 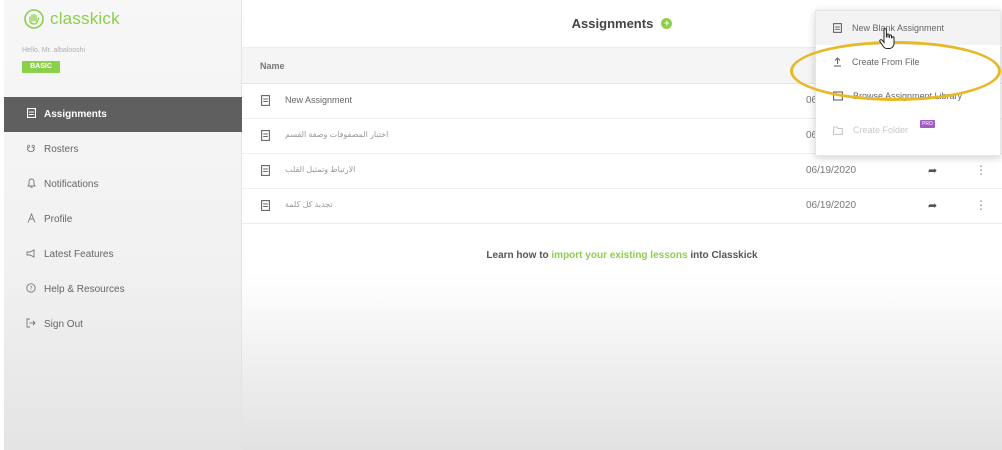 I want to click on hand-pointer-cursor-icon, so click(x=887, y=38).